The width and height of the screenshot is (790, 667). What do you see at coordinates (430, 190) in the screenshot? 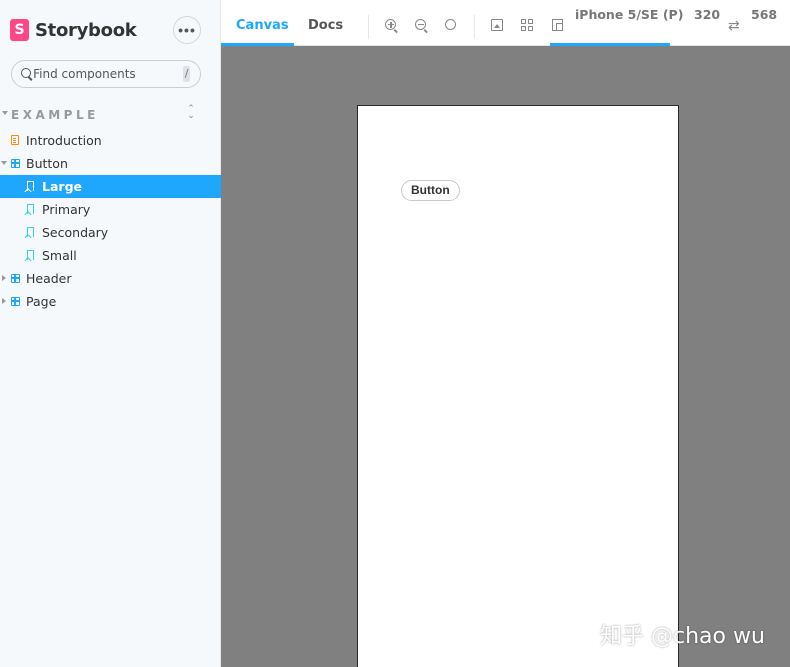
I see `preview-button: Button` at bounding box center [430, 190].